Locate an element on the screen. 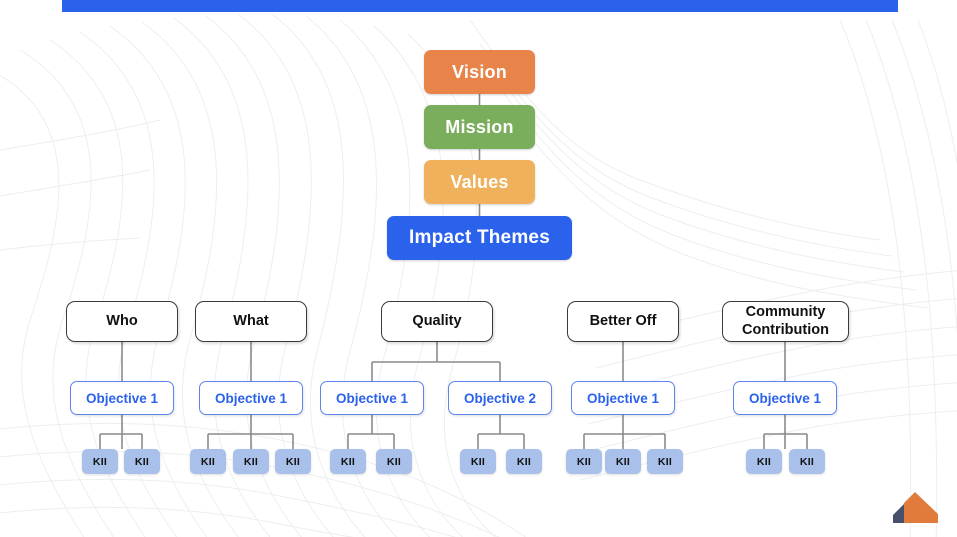  node-objective-quality-1: Objective 1 is located at coordinates (372, 398).